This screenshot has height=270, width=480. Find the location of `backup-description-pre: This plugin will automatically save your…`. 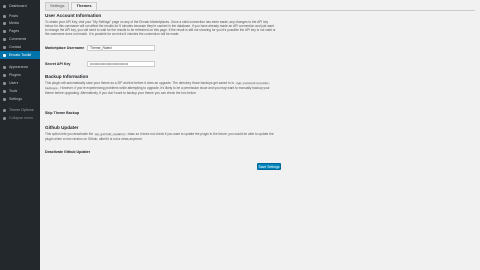

backup-description-pre: This plugin will automatically save your… is located at coordinates (139, 83).